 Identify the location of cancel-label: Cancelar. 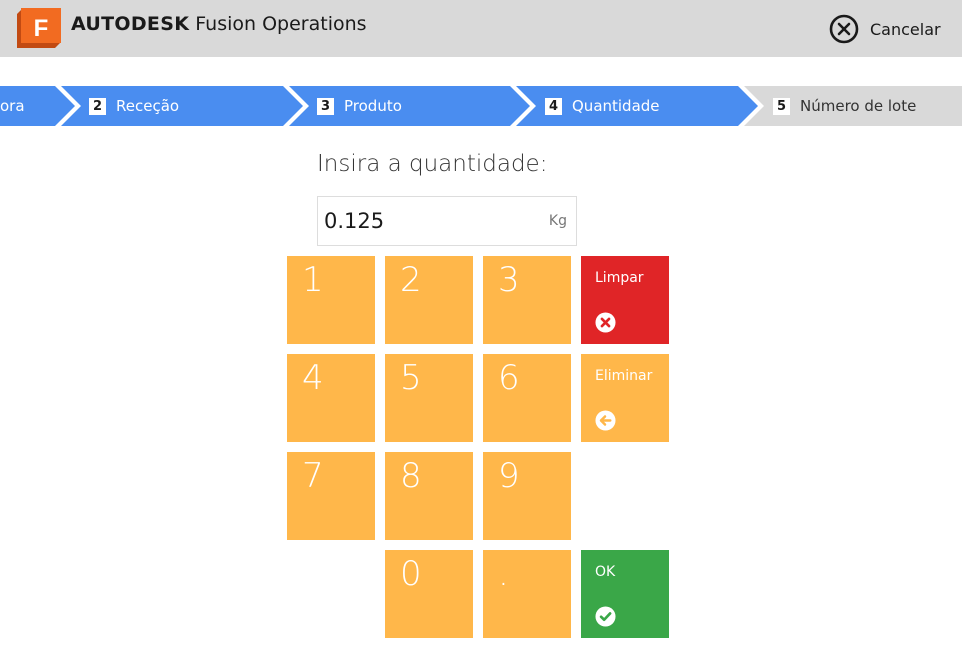
(905, 29).